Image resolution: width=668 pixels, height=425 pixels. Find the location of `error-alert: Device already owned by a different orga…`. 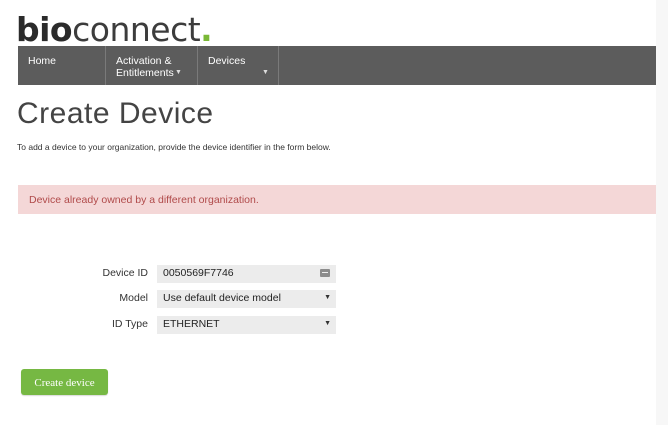

error-alert: Device already owned by a different orga… is located at coordinates (337, 199).